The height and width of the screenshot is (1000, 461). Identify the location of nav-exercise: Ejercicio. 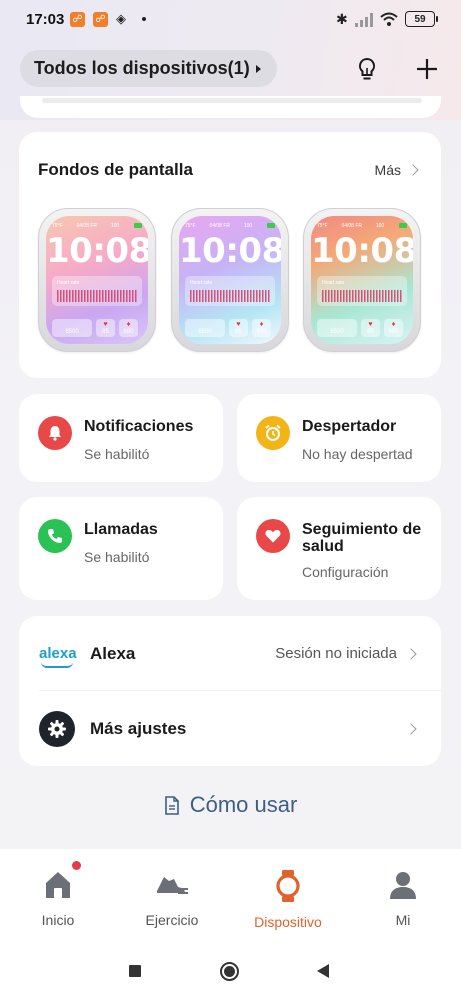
(172, 898).